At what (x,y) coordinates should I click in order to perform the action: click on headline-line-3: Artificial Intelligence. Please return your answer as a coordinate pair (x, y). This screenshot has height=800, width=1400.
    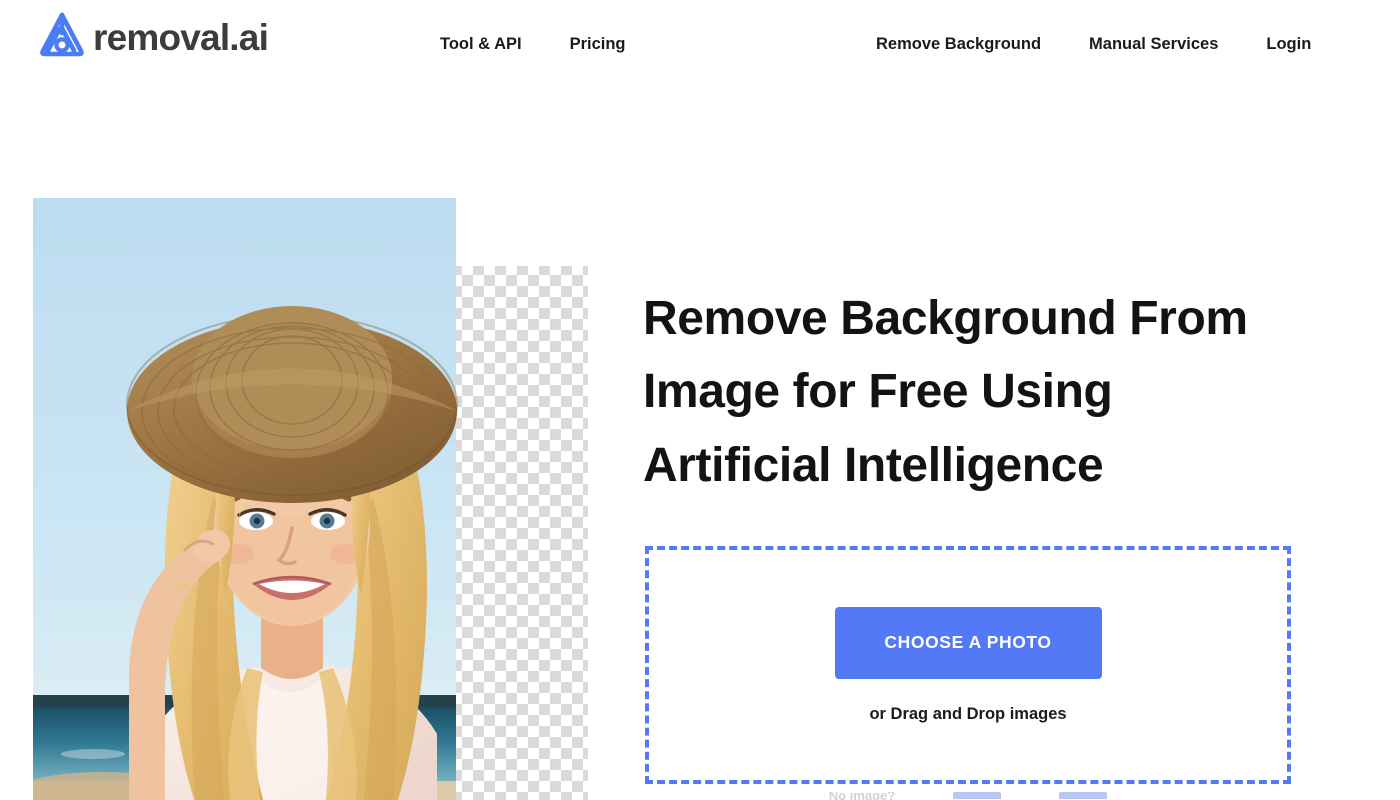
    Looking at the image, I should click on (873, 465).